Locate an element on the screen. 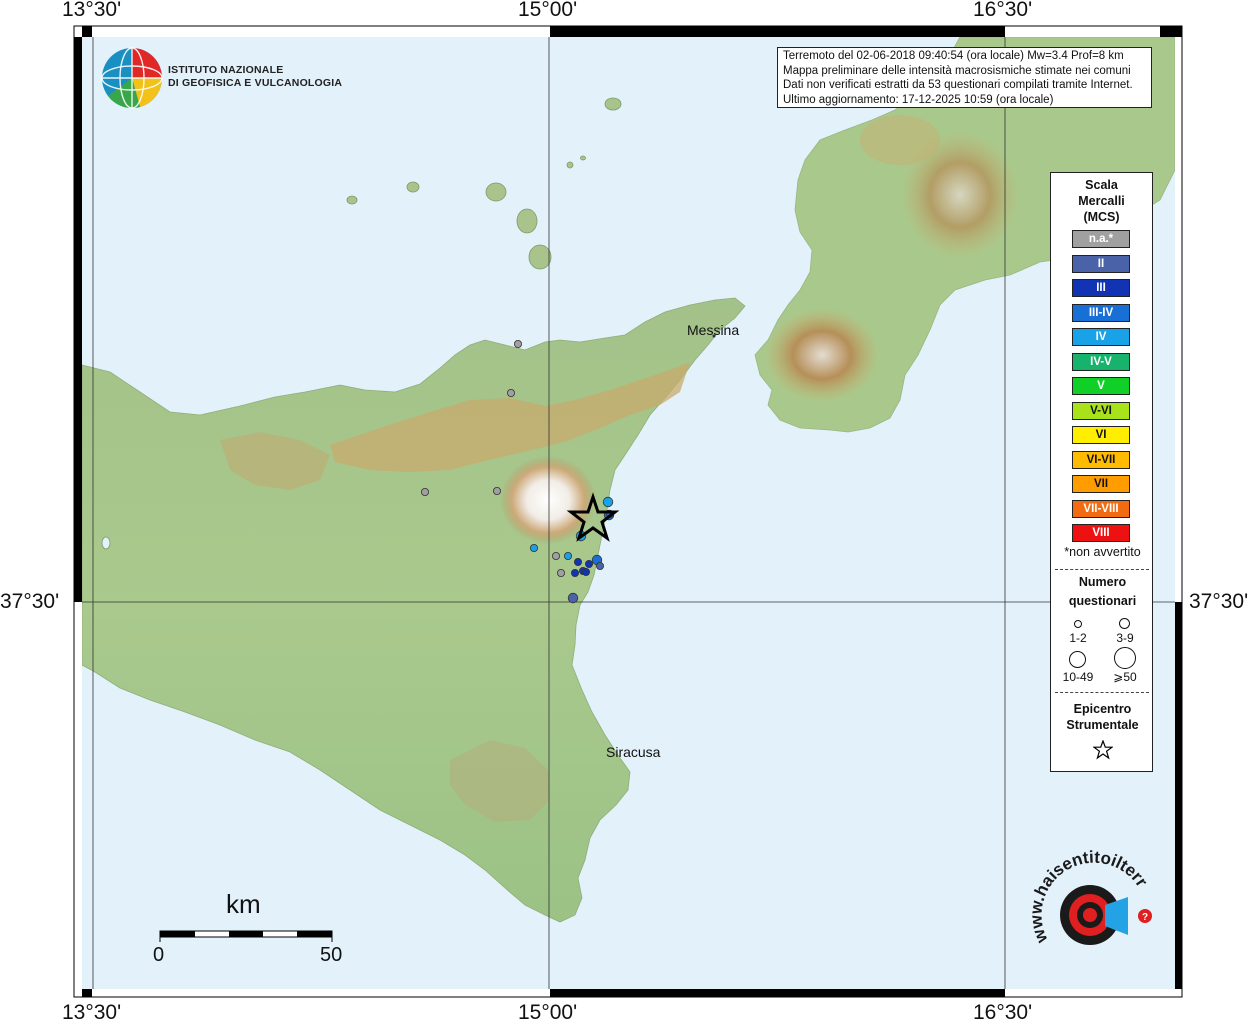 The image size is (1254, 1025). legend-swatch: II is located at coordinates (1101, 263).